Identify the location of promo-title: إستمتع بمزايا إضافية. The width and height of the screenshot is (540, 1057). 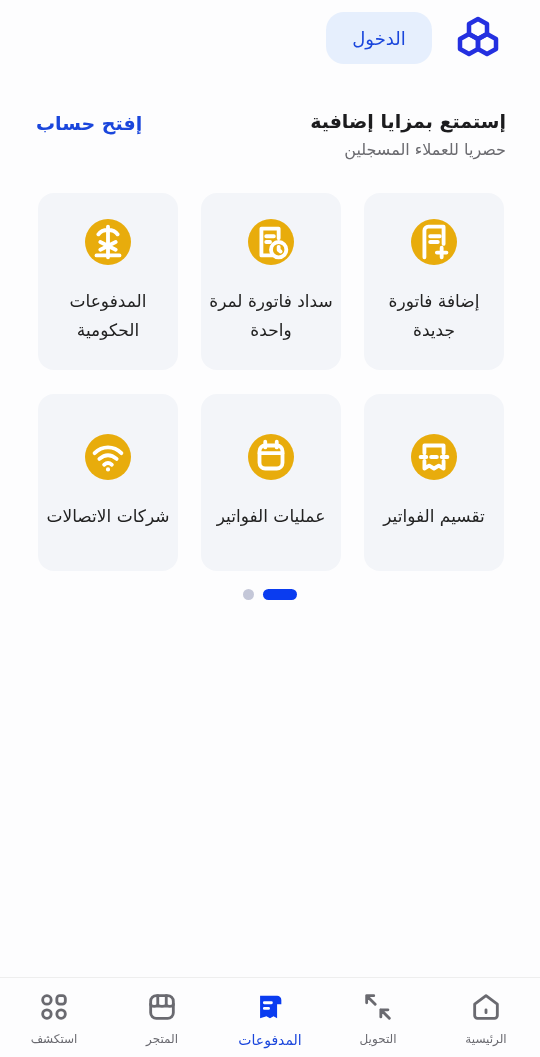
(408, 121).